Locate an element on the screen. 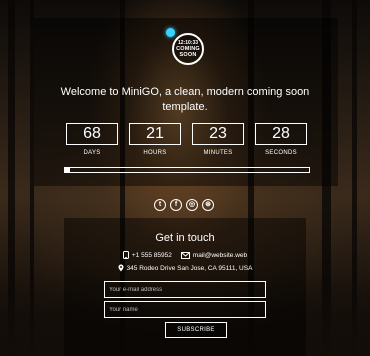  contact-address: 345 Rodeo Drive San Jose, CA 95111, USA is located at coordinates (189, 268).